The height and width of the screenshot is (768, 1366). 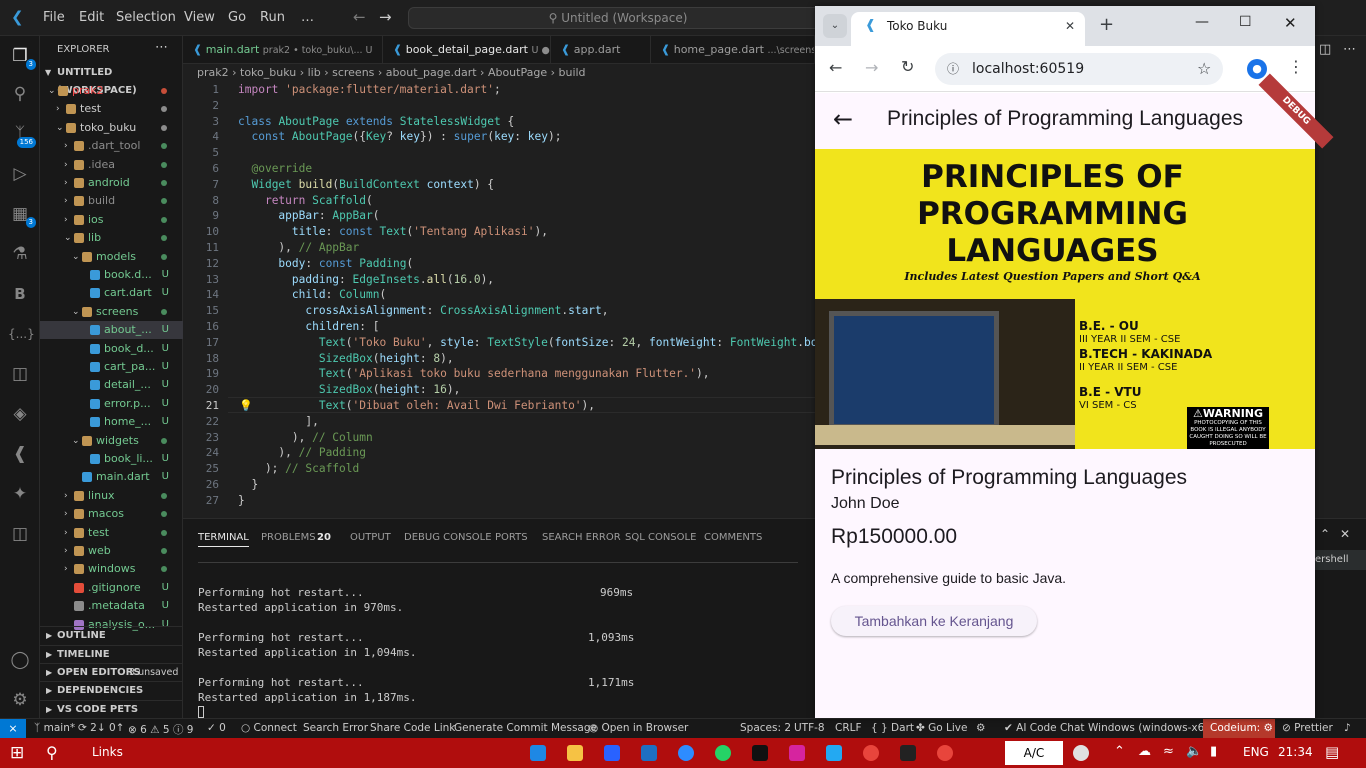 I want to click on tree-item: ⌄ screens, so click(x=111, y=312).